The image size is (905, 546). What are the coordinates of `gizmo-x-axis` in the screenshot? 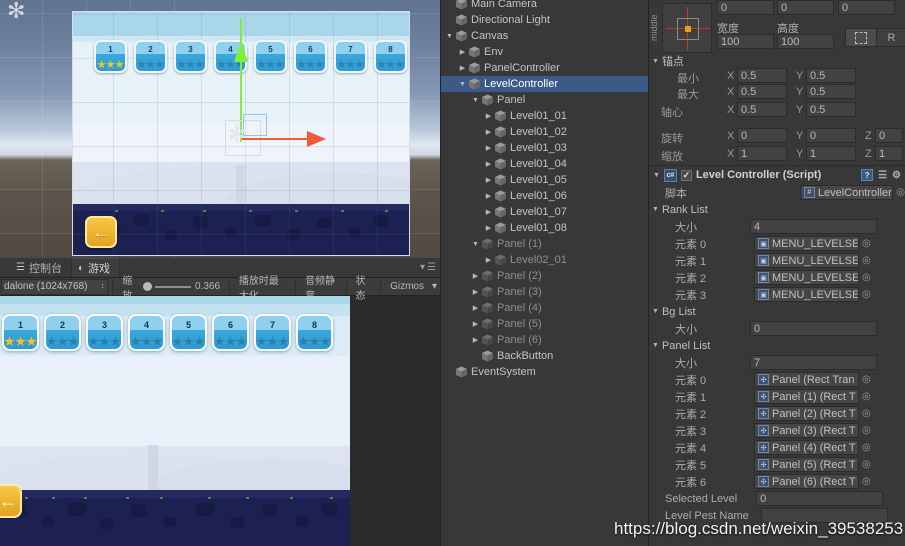 It's located at (278, 139).